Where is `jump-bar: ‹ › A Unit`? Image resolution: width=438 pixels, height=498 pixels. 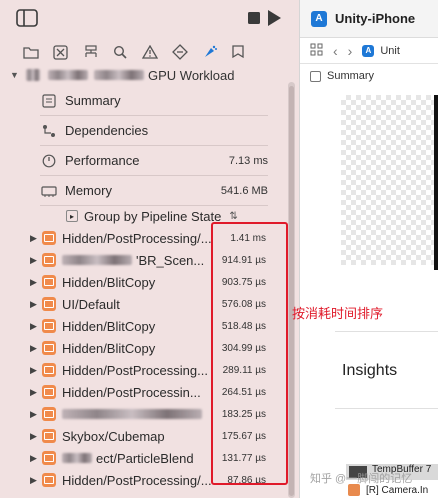 jump-bar: ‹ › A Unit is located at coordinates (369, 51).